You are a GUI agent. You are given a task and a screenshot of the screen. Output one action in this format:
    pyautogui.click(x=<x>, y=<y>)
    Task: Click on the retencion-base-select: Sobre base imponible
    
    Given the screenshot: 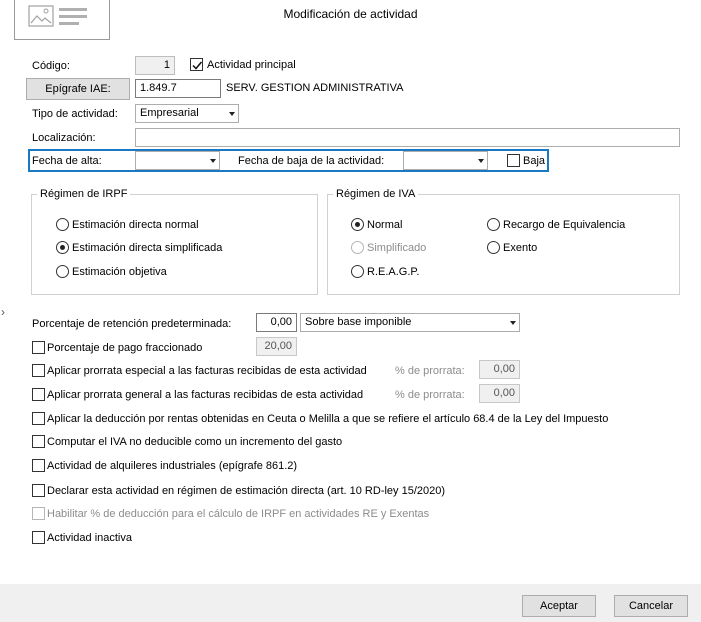 What is the action you would take?
    pyautogui.click(x=410, y=322)
    